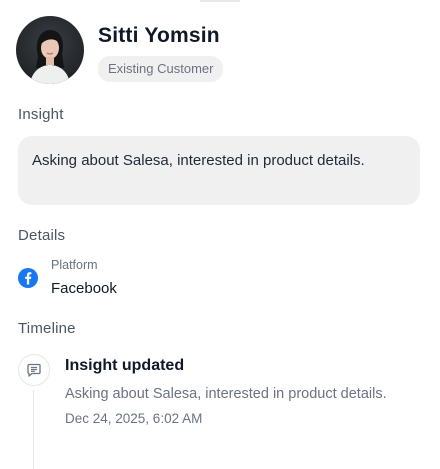  I want to click on platform-detail: Platform Facebook, so click(67, 278).